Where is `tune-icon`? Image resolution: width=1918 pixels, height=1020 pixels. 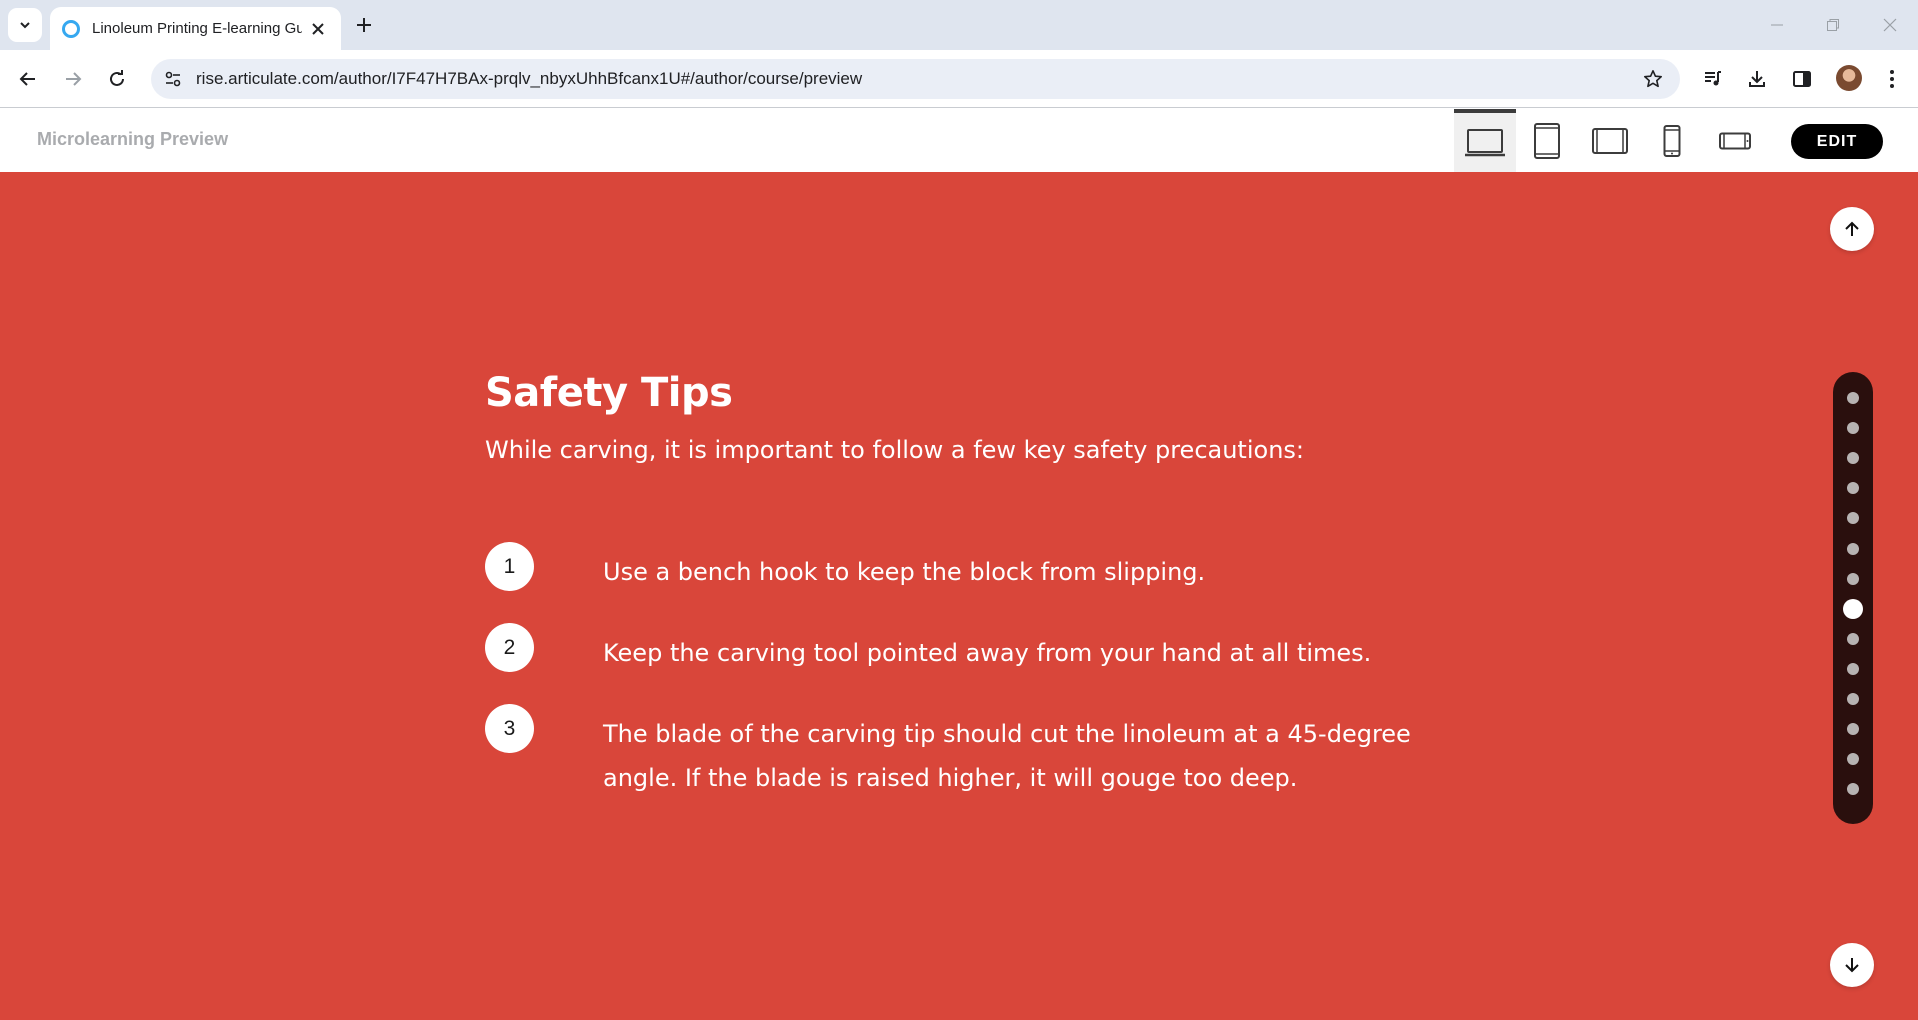
tune-icon is located at coordinates (173, 79).